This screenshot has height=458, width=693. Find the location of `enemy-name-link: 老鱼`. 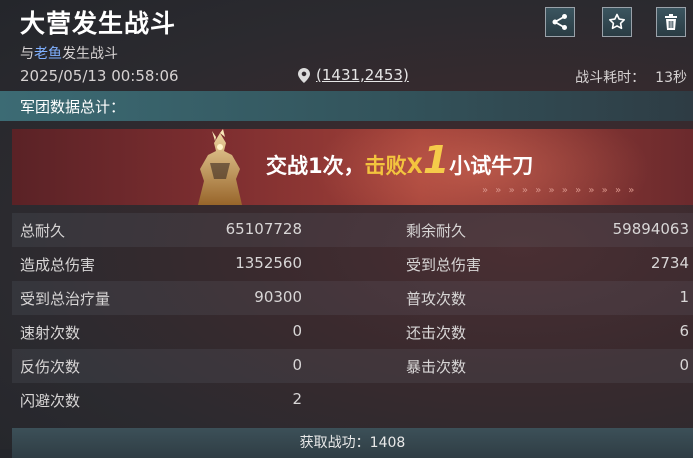

enemy-name-link: 老鱼 is located at coordinates (48, 54).